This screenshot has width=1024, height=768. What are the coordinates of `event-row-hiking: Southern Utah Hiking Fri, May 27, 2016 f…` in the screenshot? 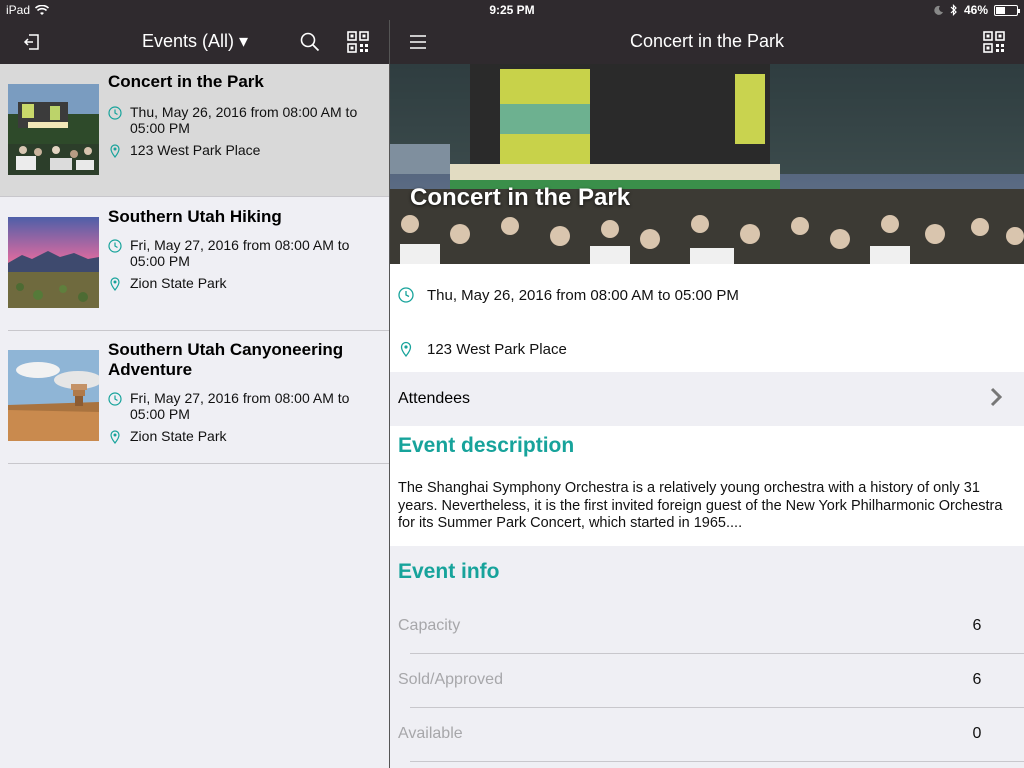 It's located at (194, 264).